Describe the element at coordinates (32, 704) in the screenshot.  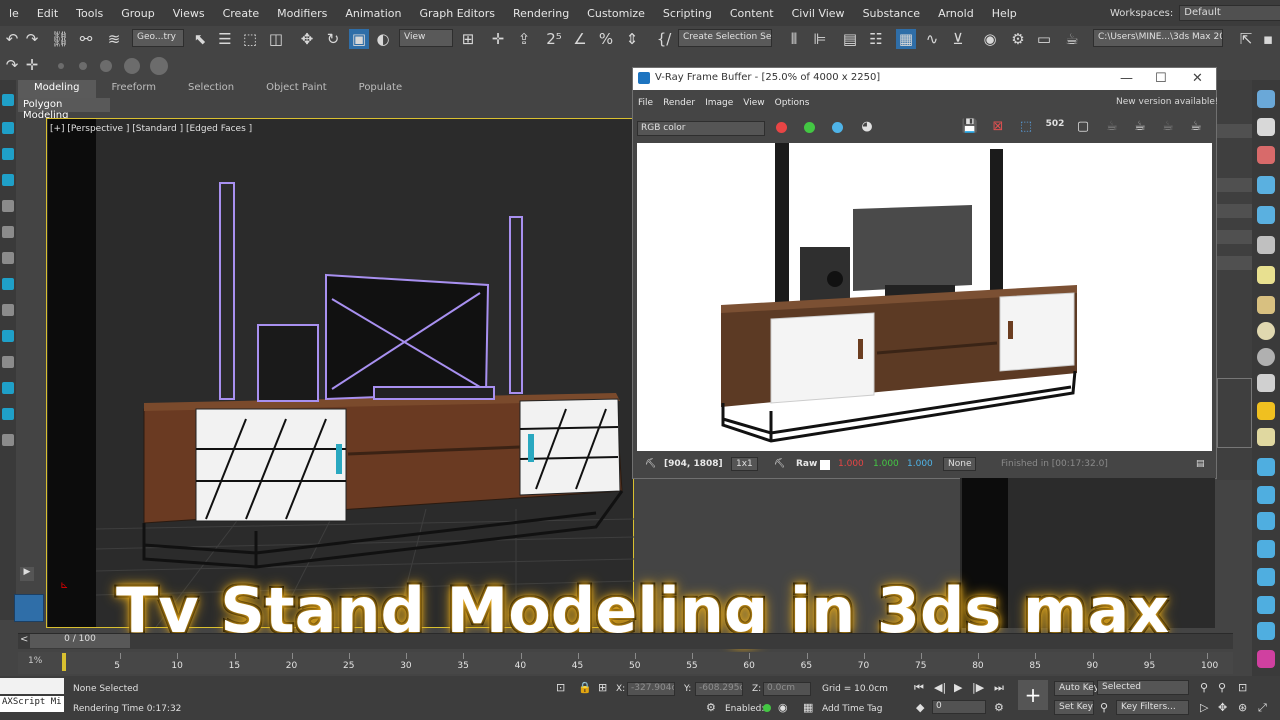
I see `maxscript-listener-input: AXScript Mi` at that location.